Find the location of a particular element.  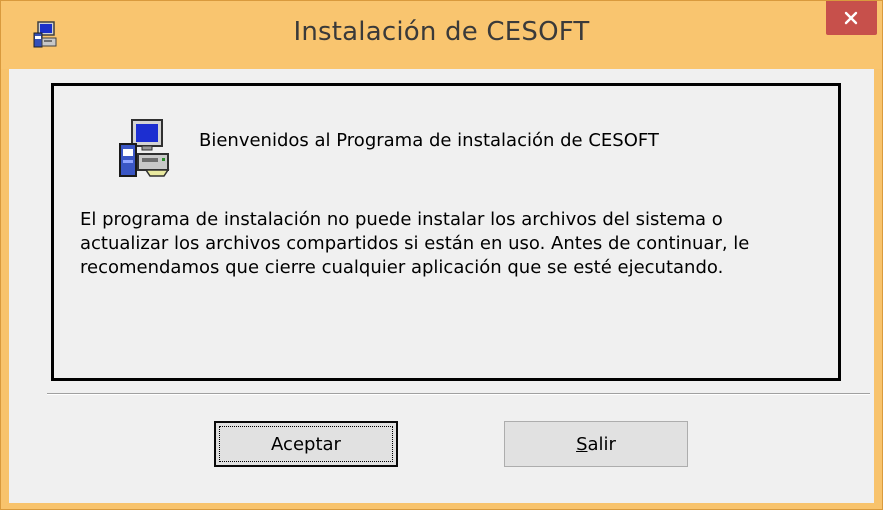

separator-highlight is located at coordinates (458, 394).